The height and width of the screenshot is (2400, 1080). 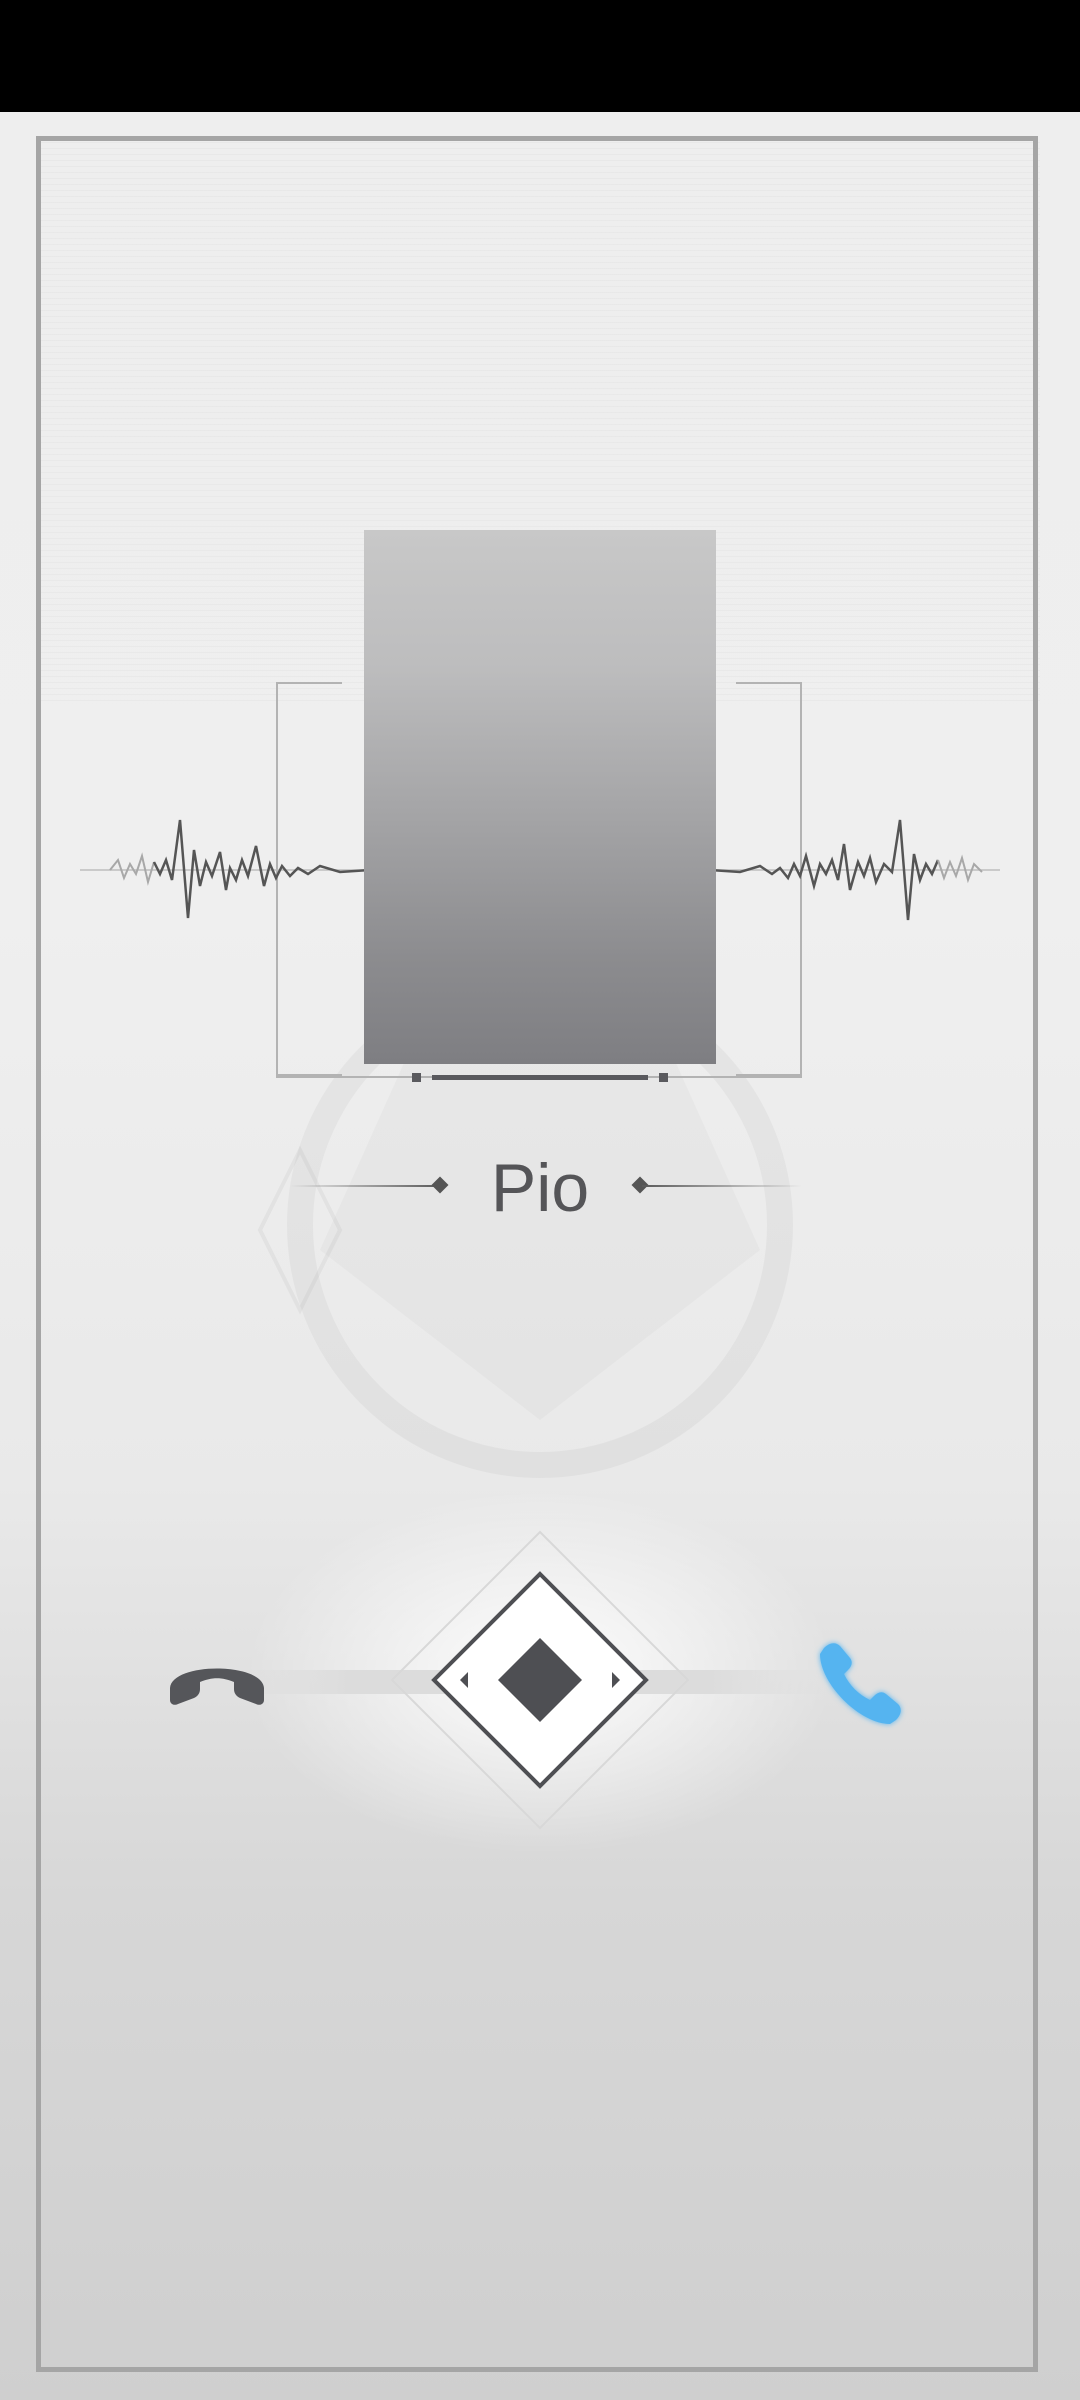 I want to click on audio-wave-left, so click(x=225, y=869).